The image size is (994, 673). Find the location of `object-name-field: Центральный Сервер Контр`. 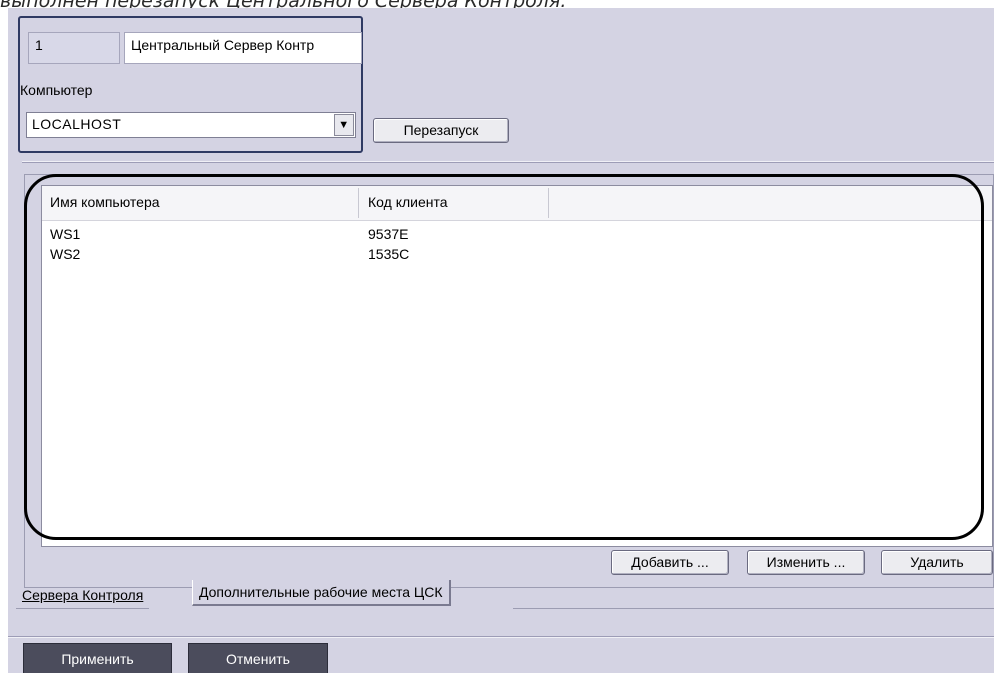

object-name-field: Центральный Сервер Контр is located at coordinates (243, 48).